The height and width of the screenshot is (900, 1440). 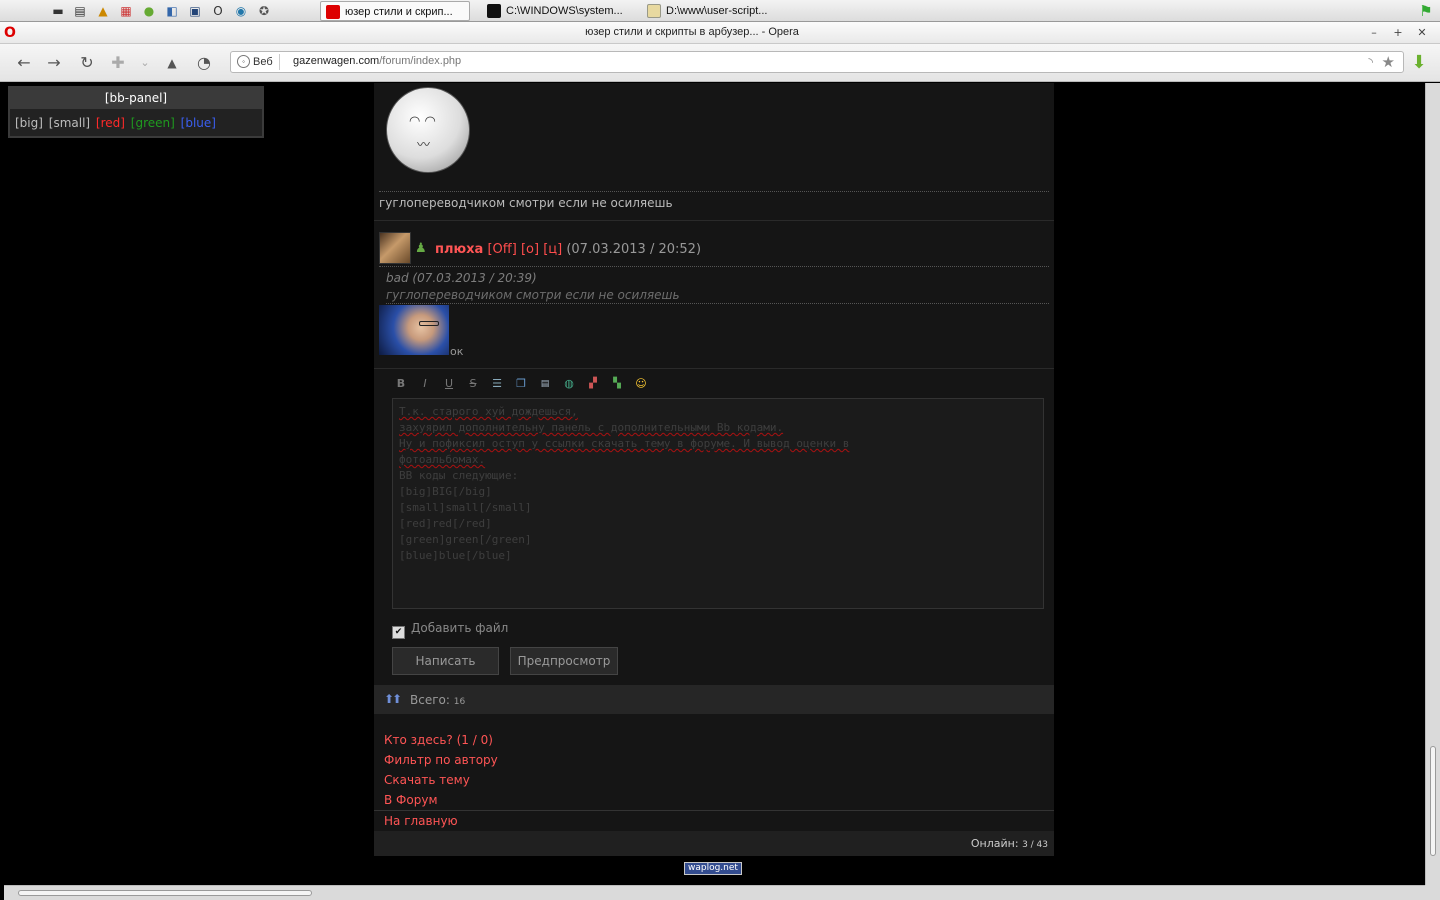 I want to click on code-icon: ▤, so click(x=545, y=384).